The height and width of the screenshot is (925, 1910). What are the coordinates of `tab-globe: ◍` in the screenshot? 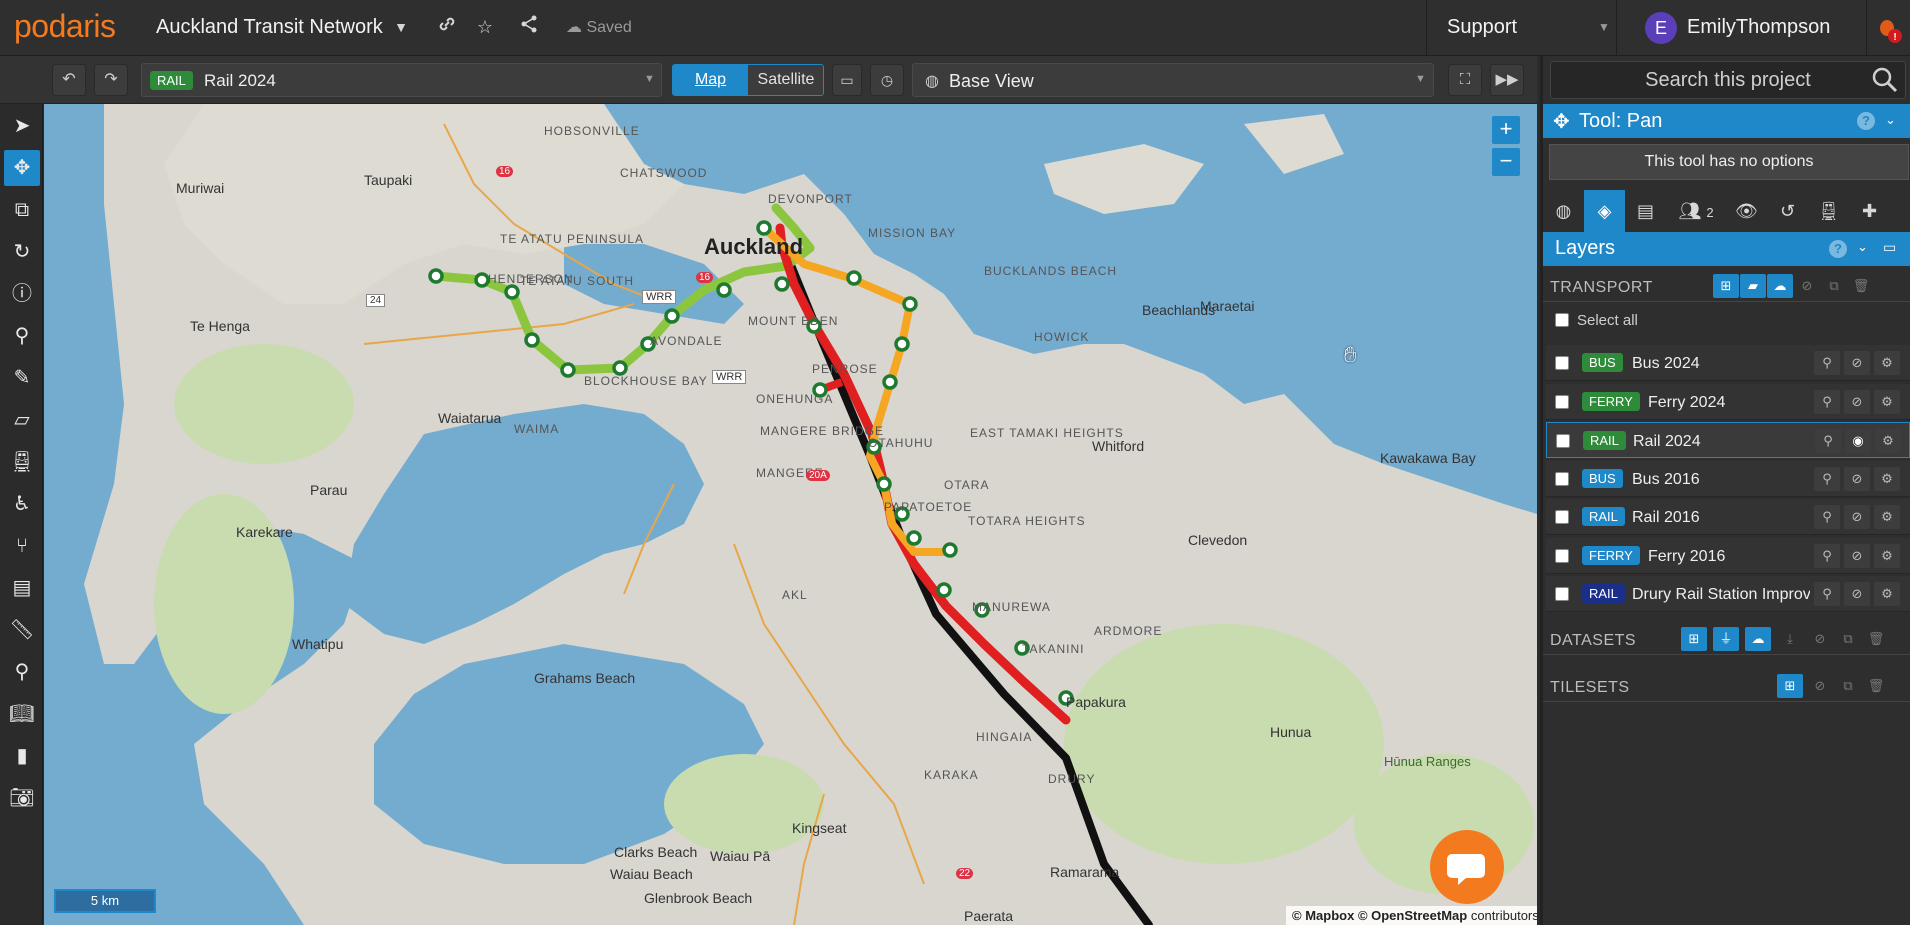 It's located at (1563, 211).